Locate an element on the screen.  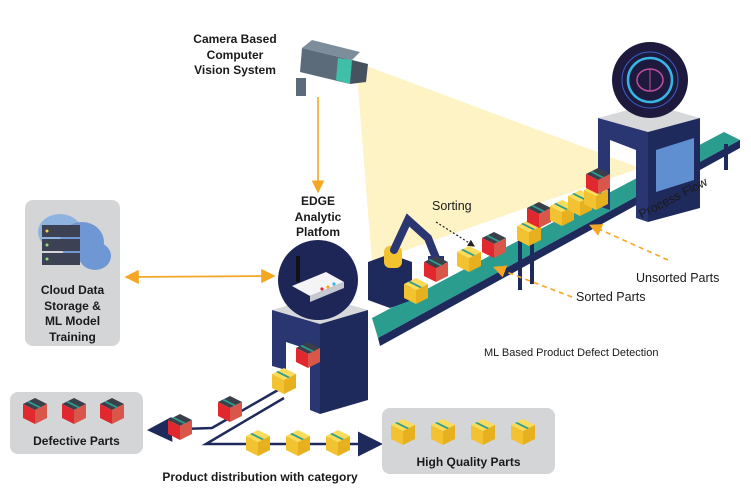
cloud-label-line: Cloud Data is located at coordinates (72, 290).